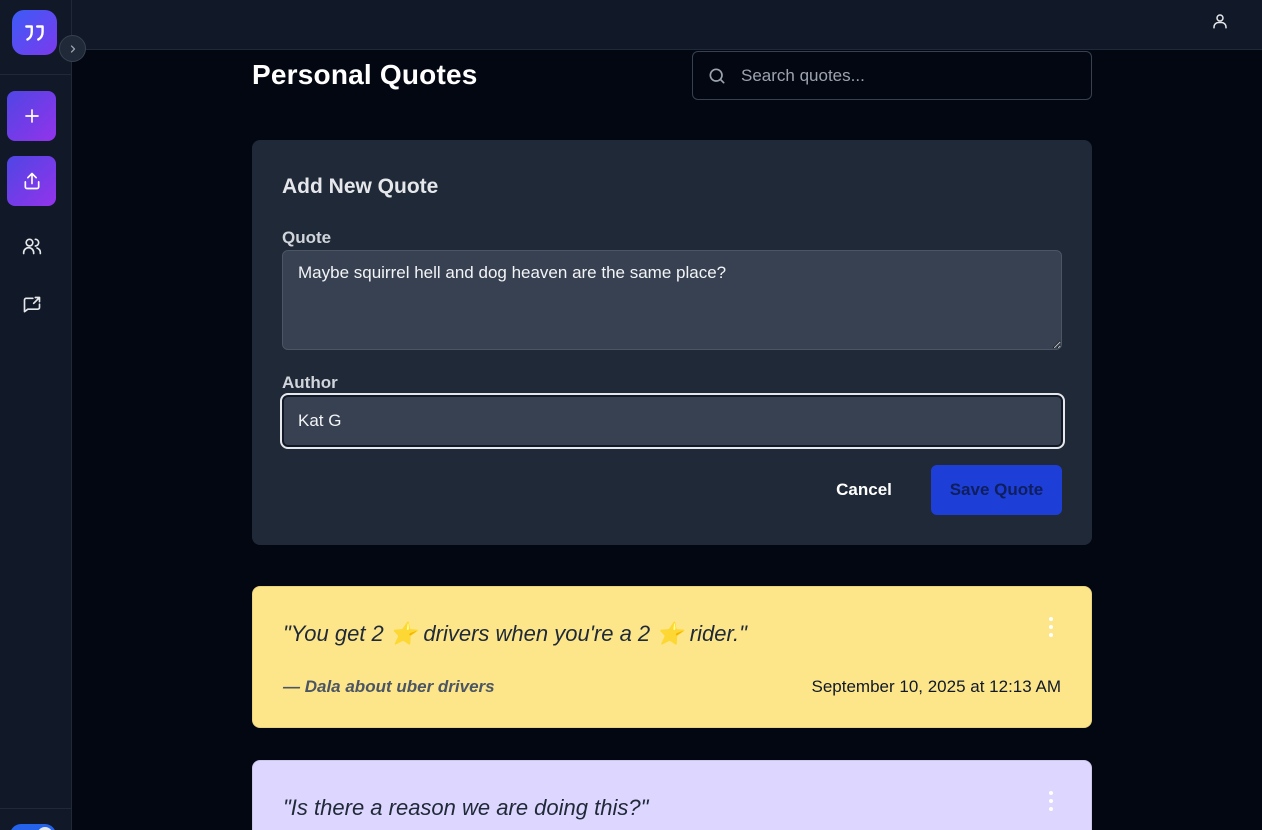 This screenshot has height=830, width=1262. Describe the element at coordinates (33, 827) in the screenshot. I see `theme-toggle` at that location.